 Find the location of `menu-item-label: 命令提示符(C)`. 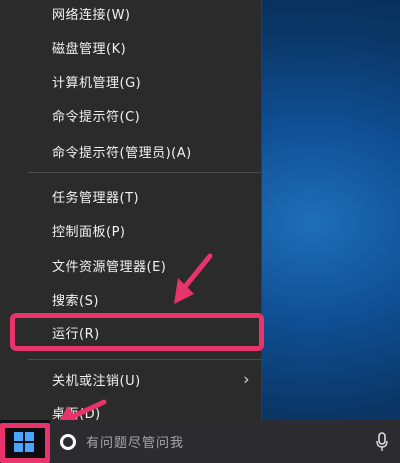

menu-item-label: 命令提示符(C) is located at coordinates (96, 117).